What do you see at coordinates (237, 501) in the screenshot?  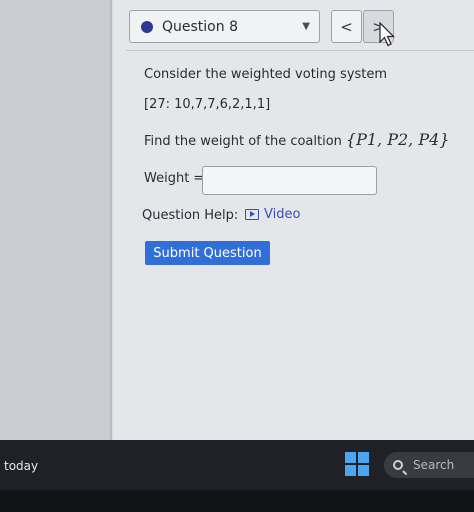 I see `monitor-bezel` at bounding box center [237, 501].